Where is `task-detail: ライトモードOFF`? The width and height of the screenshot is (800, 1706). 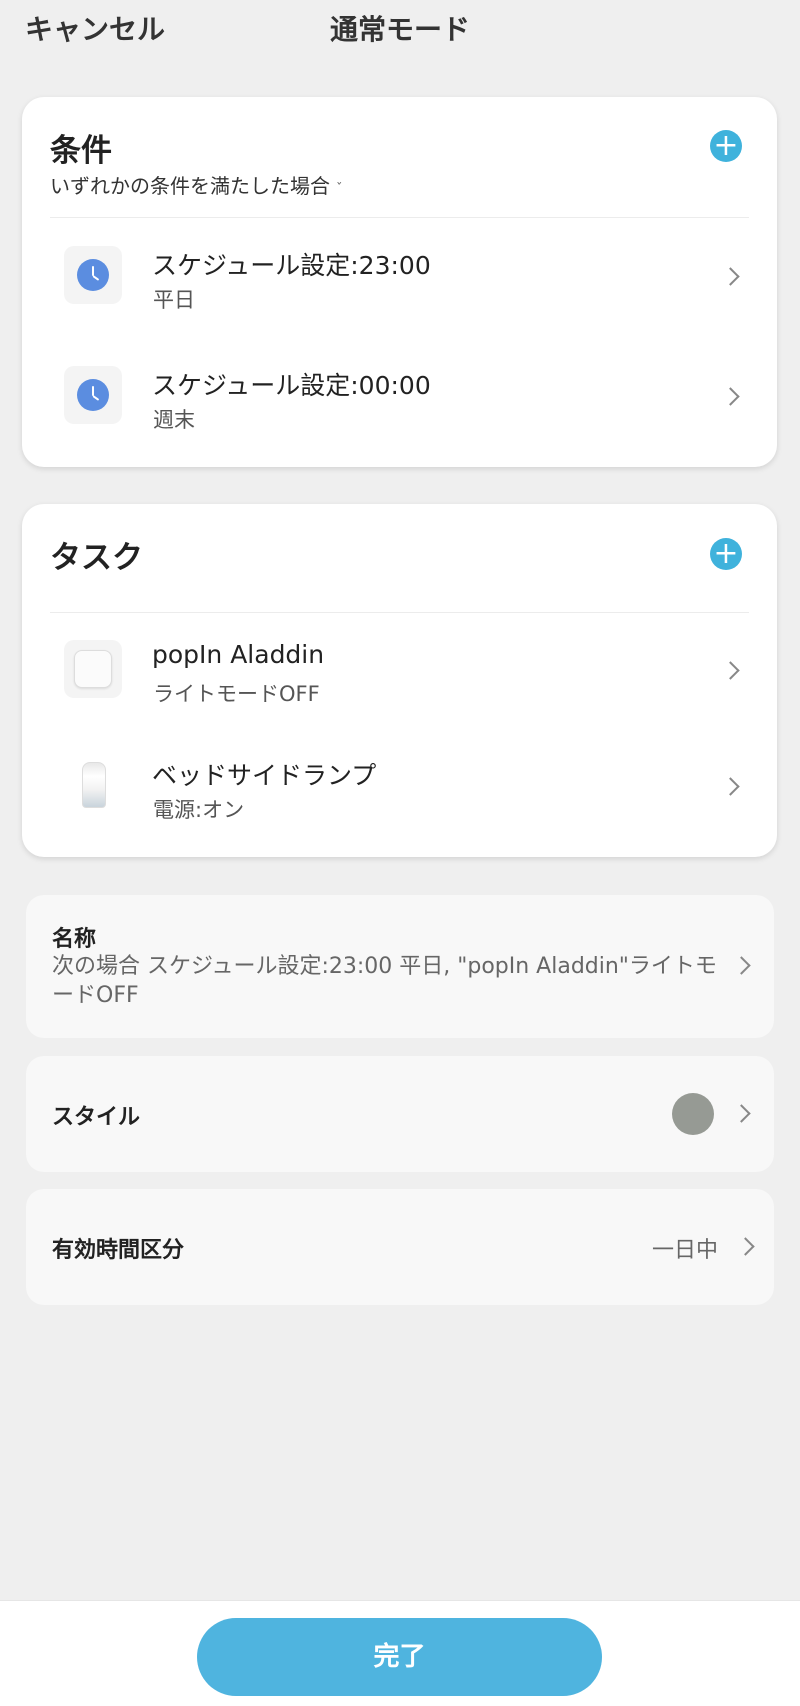
task-detail: ライトモードOFF is located at coordinates (236, 694).